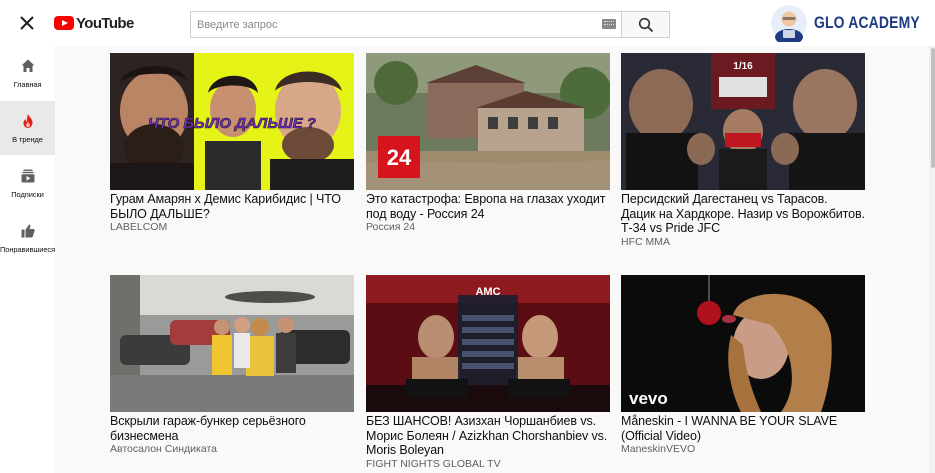 Image resolution: width=935 pixels, height=473 pixels. I want to click on subscriptions-icon, so click(27, 175).